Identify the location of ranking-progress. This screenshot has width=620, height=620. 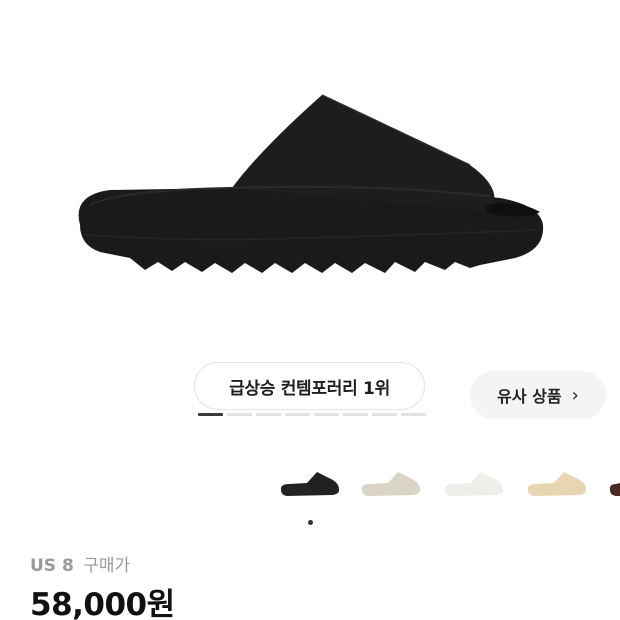
(312, 414).